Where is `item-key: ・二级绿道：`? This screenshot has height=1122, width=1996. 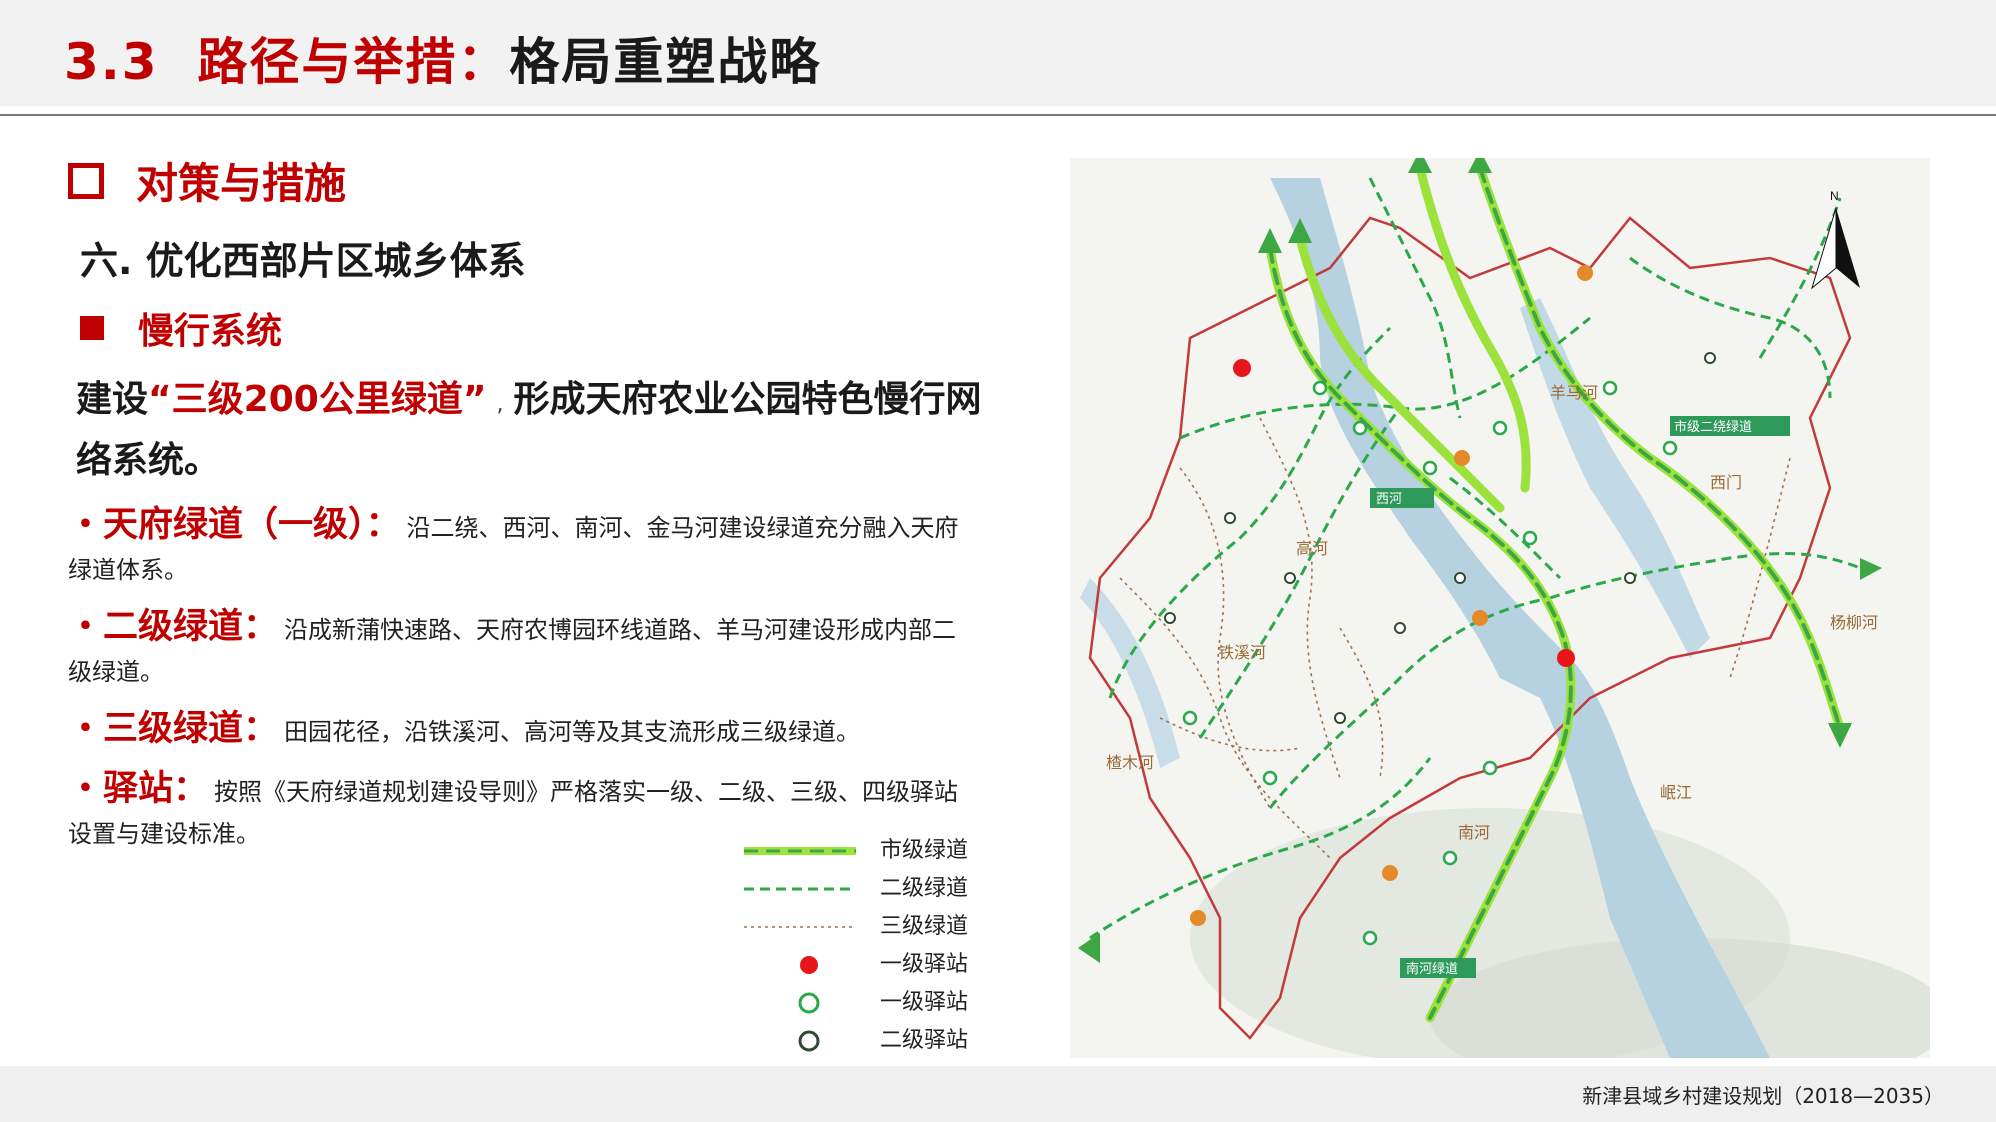
item-key: ・二级绿道： is located at coordinates (173, 627).